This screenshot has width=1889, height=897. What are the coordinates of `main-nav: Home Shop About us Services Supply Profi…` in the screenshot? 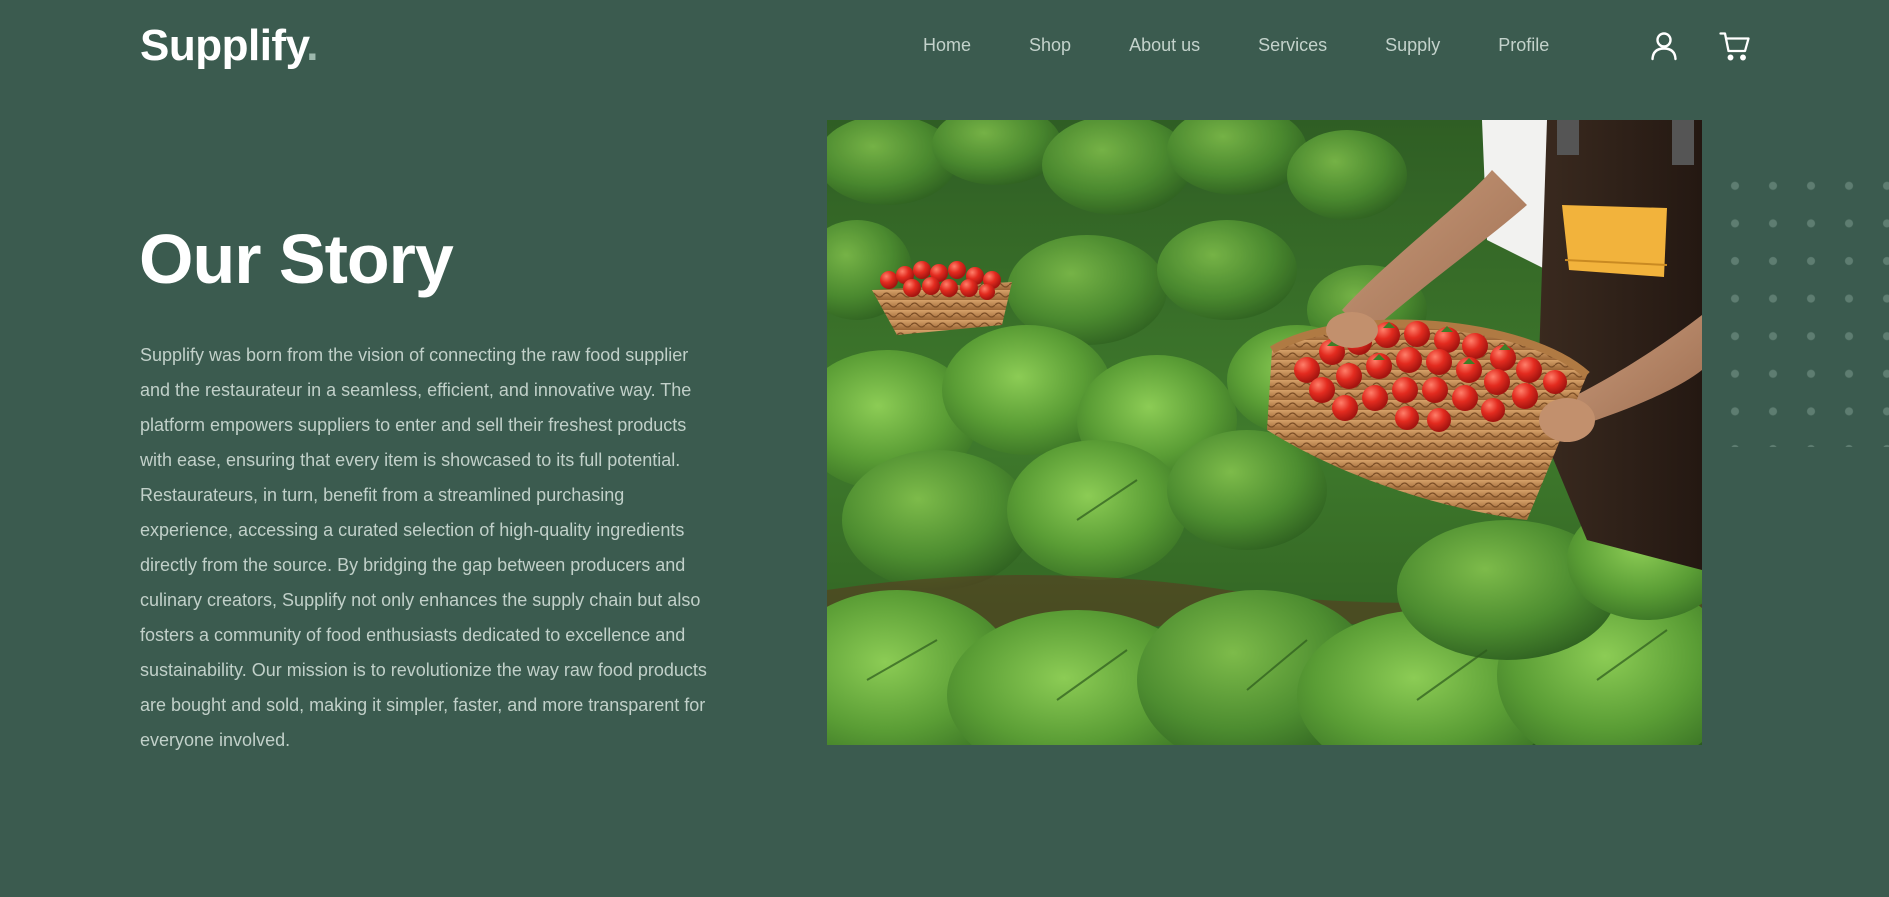 It's located at (1236, 45).